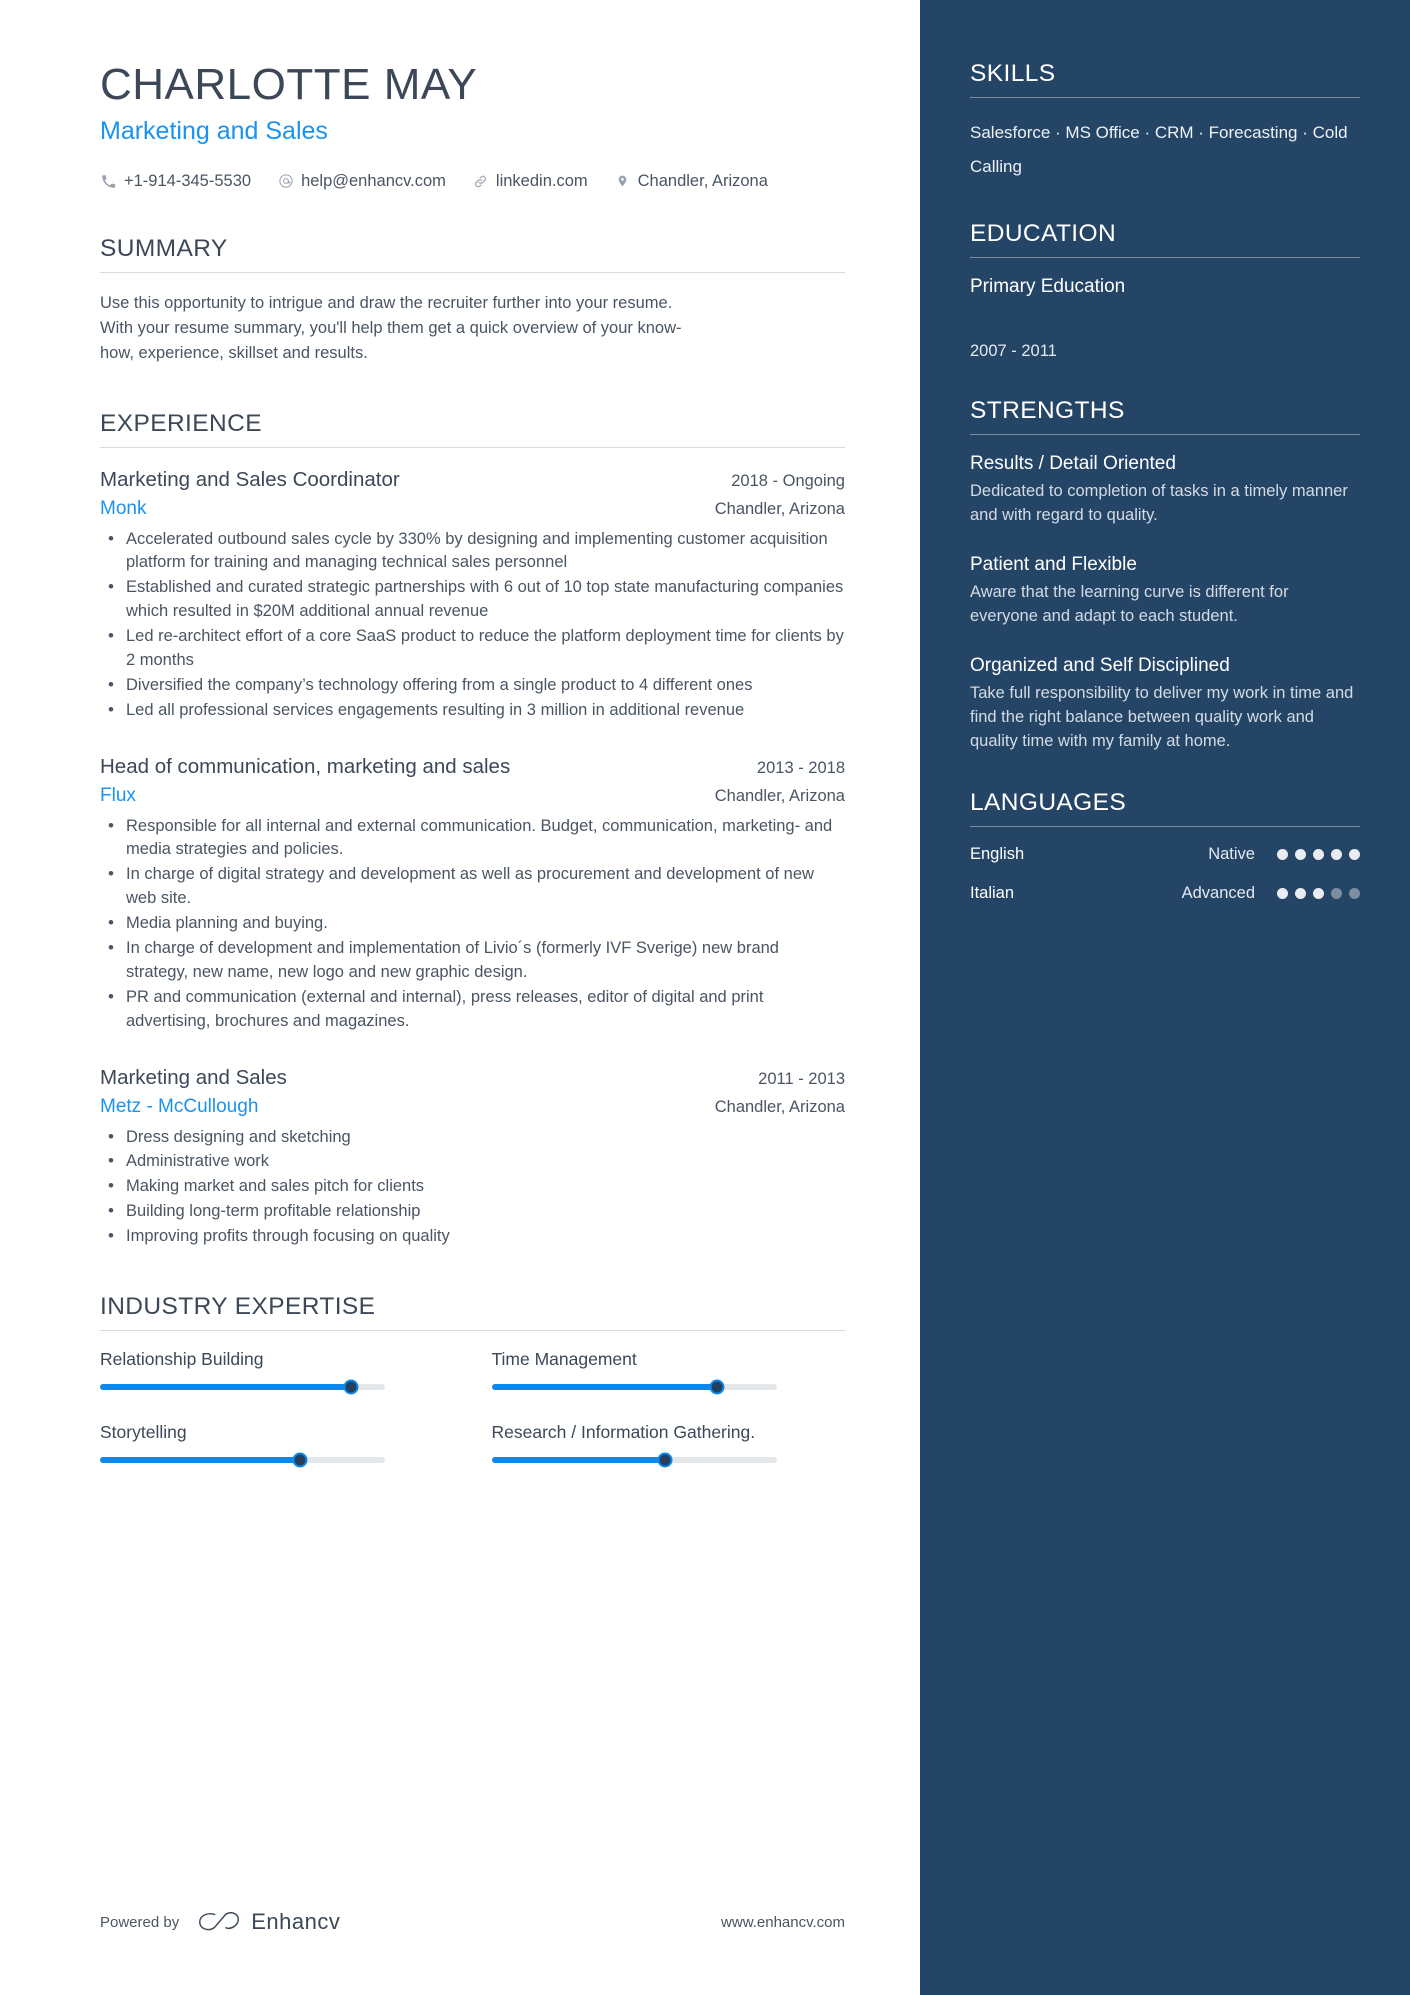 This screenshot has height=1995, width=1410. I want to click on expertise-item: Time Management, so click(668, 1372).